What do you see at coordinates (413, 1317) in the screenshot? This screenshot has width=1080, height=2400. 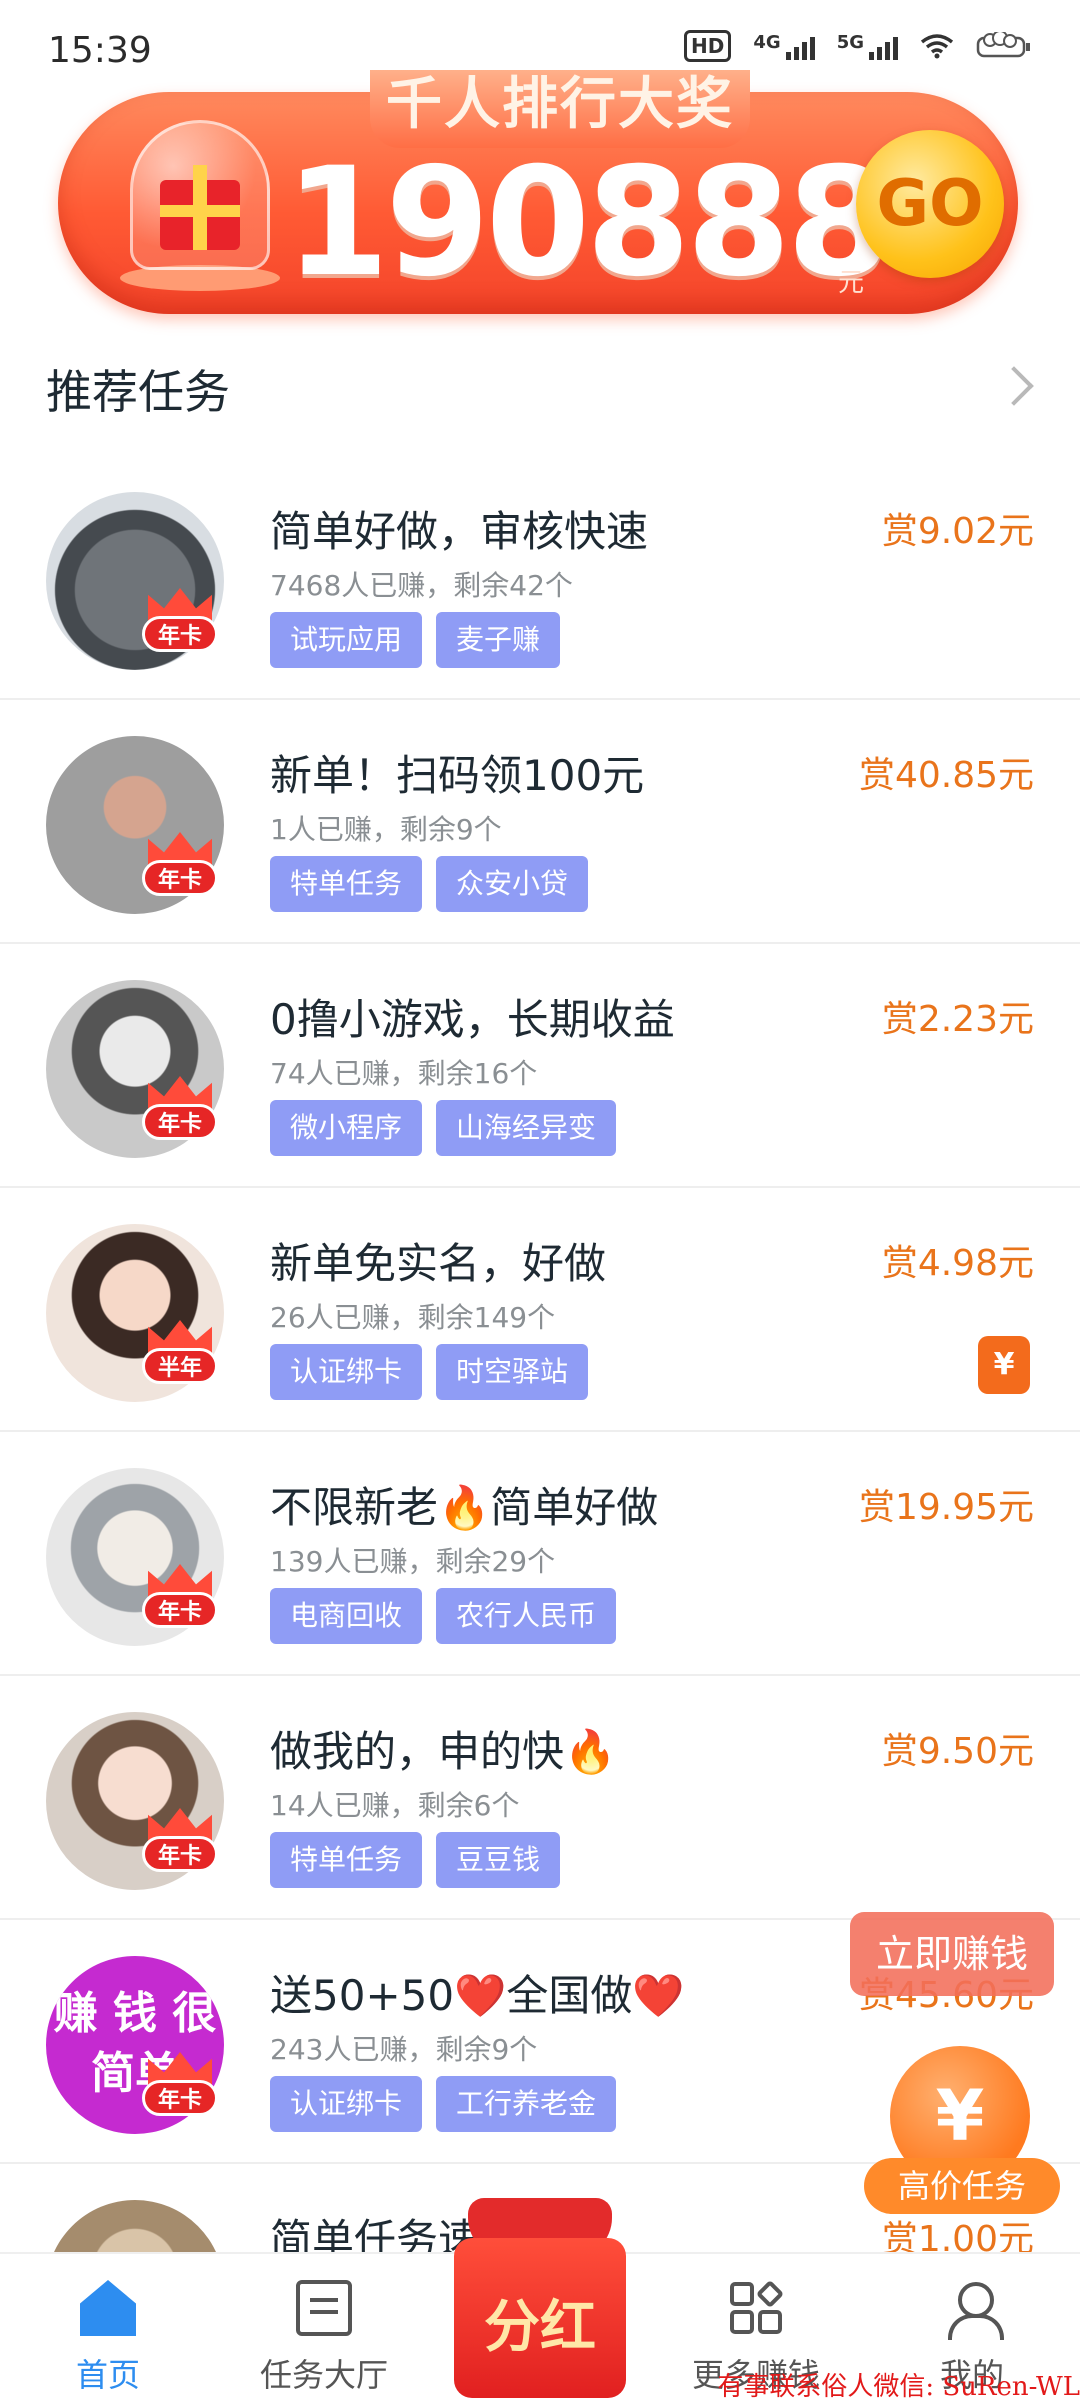 I see `task-meta: 26人已赚，剩余149个` at bounding box center [413, 1317].